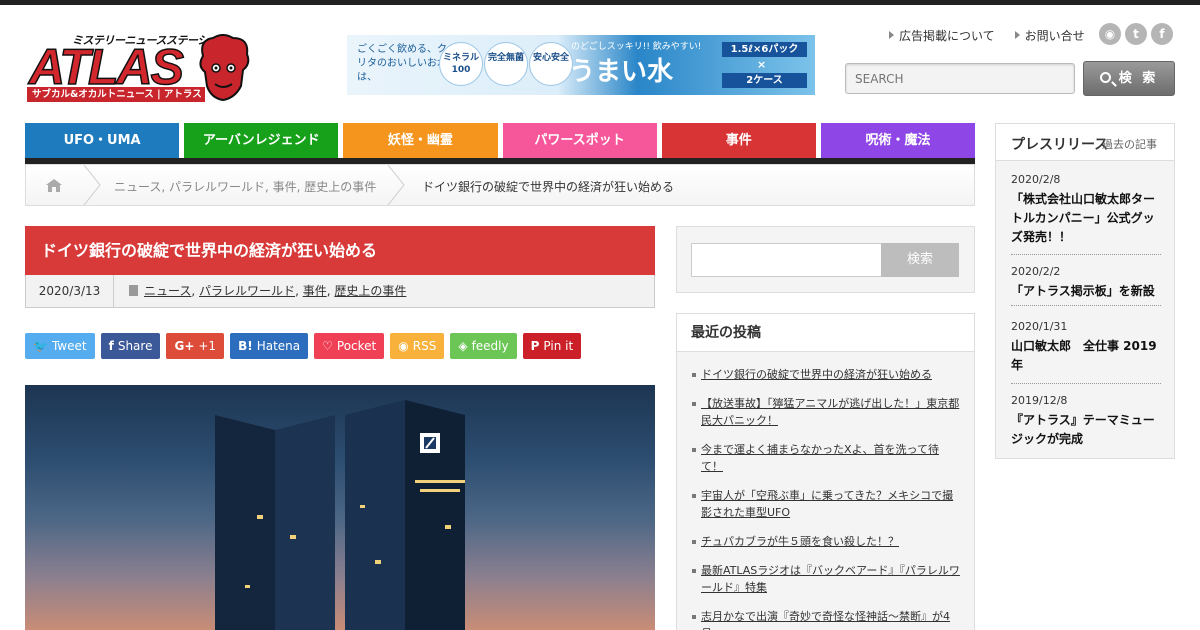 The image size is (1200, 630). I want to click on top-bar, so click(600, 2).